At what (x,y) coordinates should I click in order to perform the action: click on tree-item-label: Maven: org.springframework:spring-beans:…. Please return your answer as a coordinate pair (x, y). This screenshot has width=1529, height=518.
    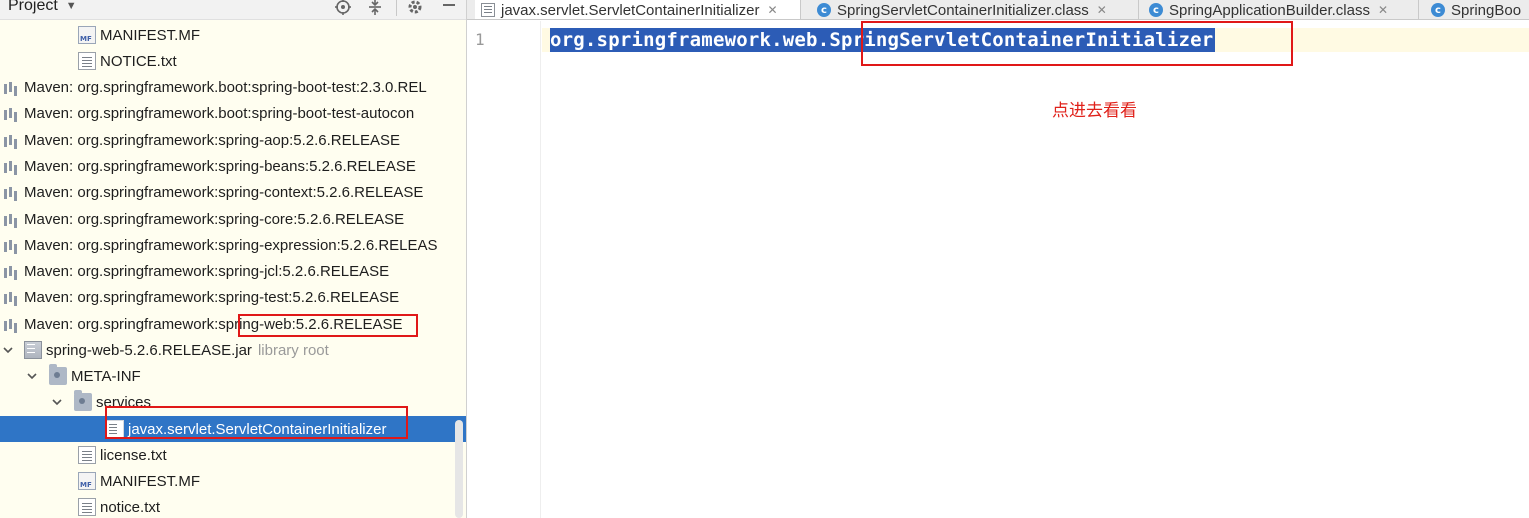
    Looking at the image, I should click on (220, 166).